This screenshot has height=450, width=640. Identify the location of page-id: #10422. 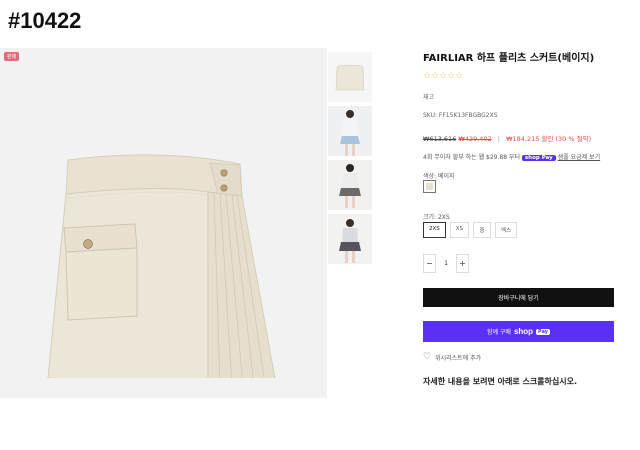
(45, 20).